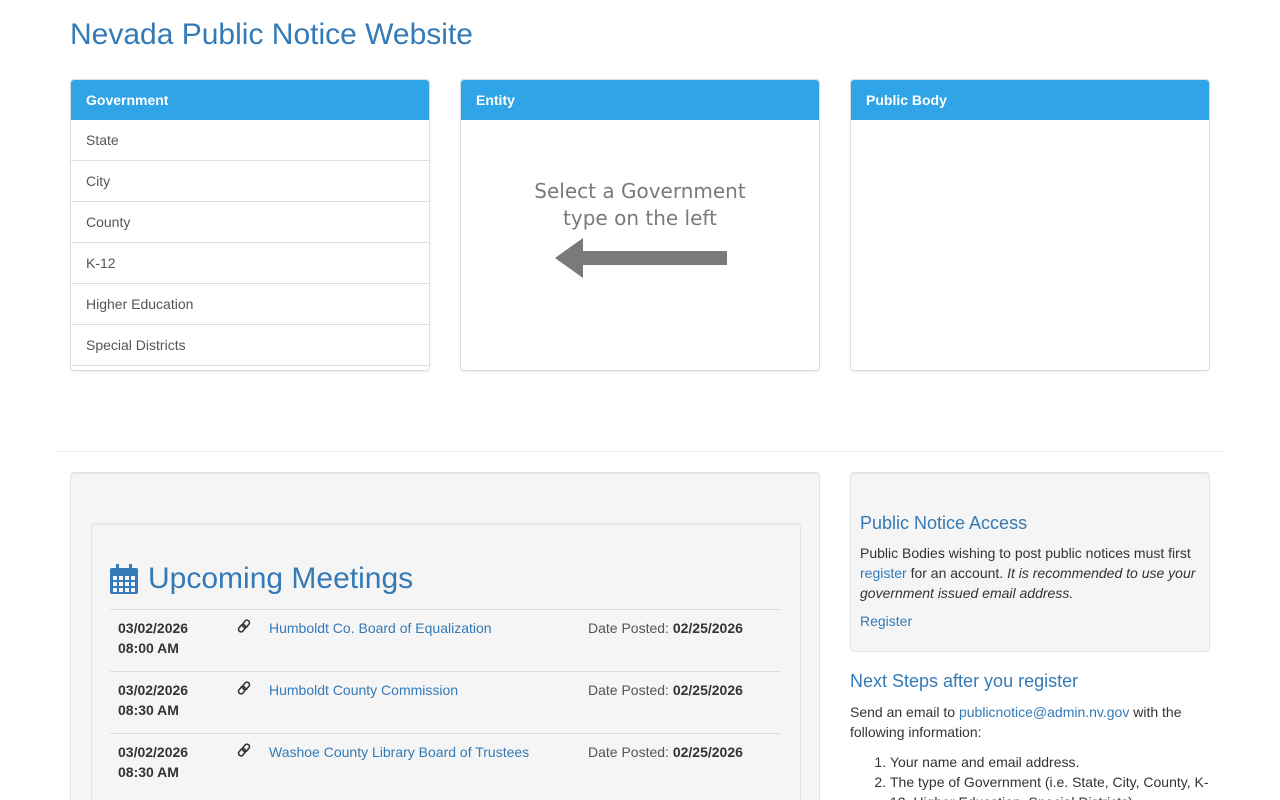 This screenshot has width=1280, height=800. Describe the element at coordinates (640, 218) in the screenshot. I see `hint-line-2: type on the left` at that location.